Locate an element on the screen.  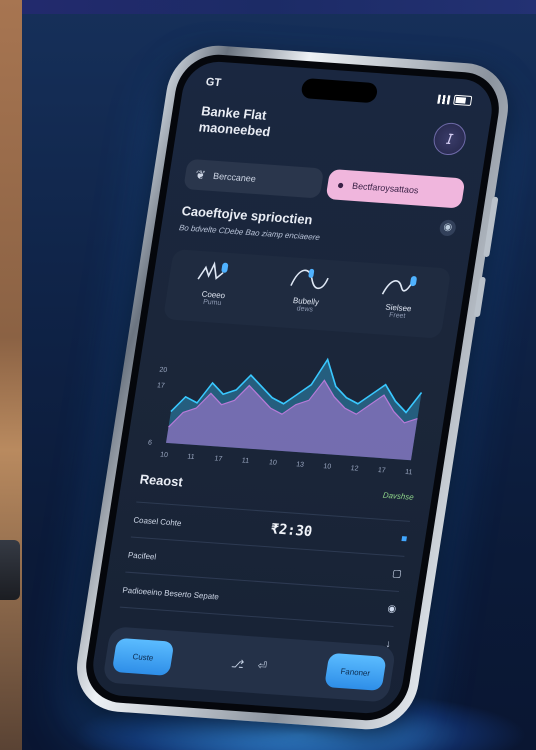
report-link: Davshse is located at coordinates (398, 496).